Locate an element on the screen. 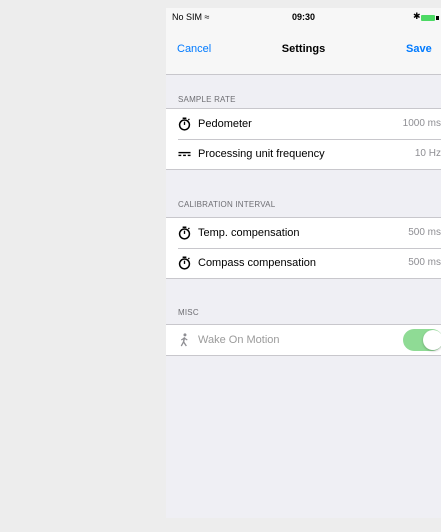 This screenshot has width=441, height=532. page-title: Settings is located at coordinates (303, 49).